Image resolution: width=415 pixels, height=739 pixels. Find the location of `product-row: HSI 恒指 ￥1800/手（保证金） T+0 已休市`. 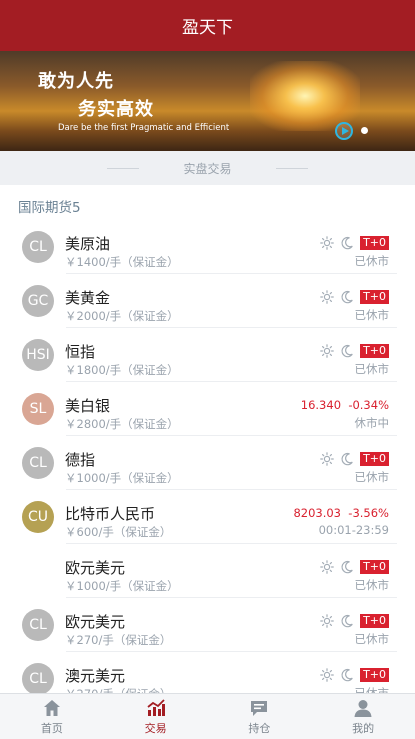

product-row: HSI 恒指 ￥1800/手（保证金） T+0 已休市 is located at coordinates (207, 355).